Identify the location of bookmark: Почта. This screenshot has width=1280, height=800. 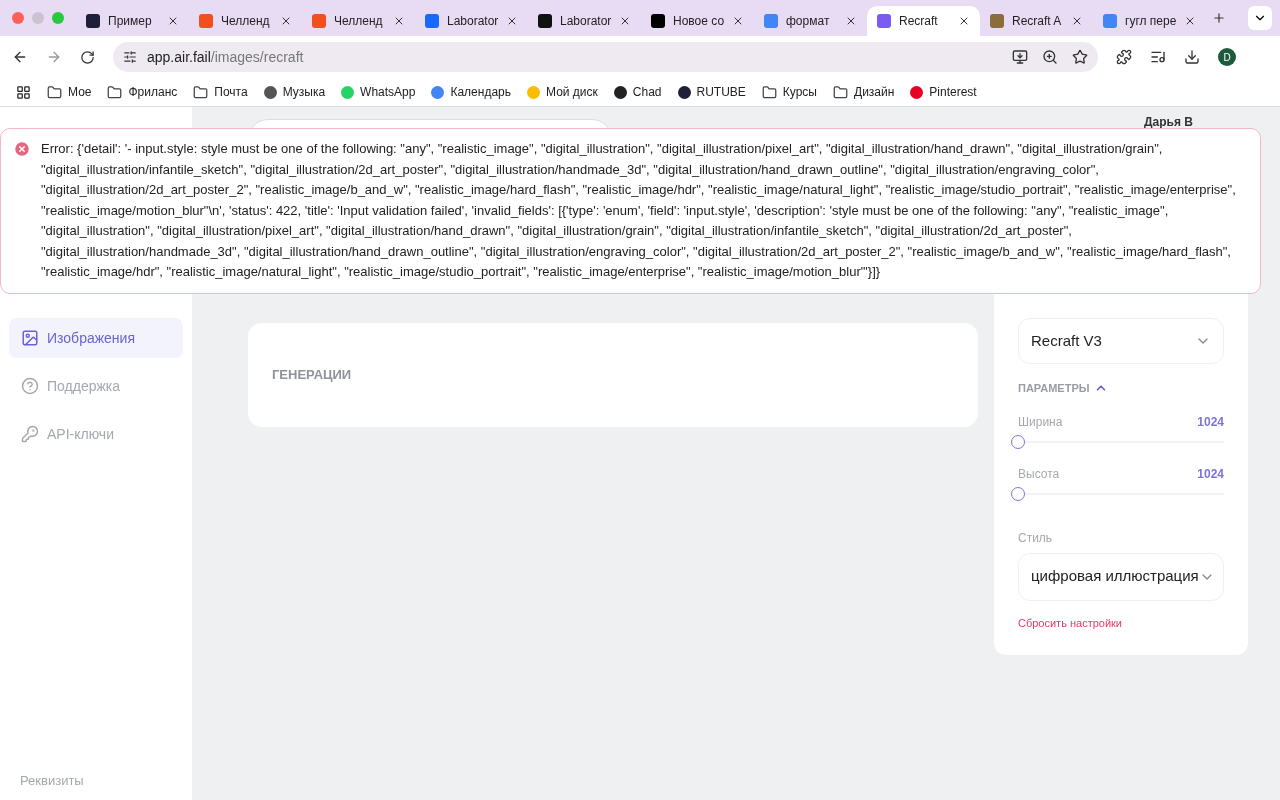
(220, 92).